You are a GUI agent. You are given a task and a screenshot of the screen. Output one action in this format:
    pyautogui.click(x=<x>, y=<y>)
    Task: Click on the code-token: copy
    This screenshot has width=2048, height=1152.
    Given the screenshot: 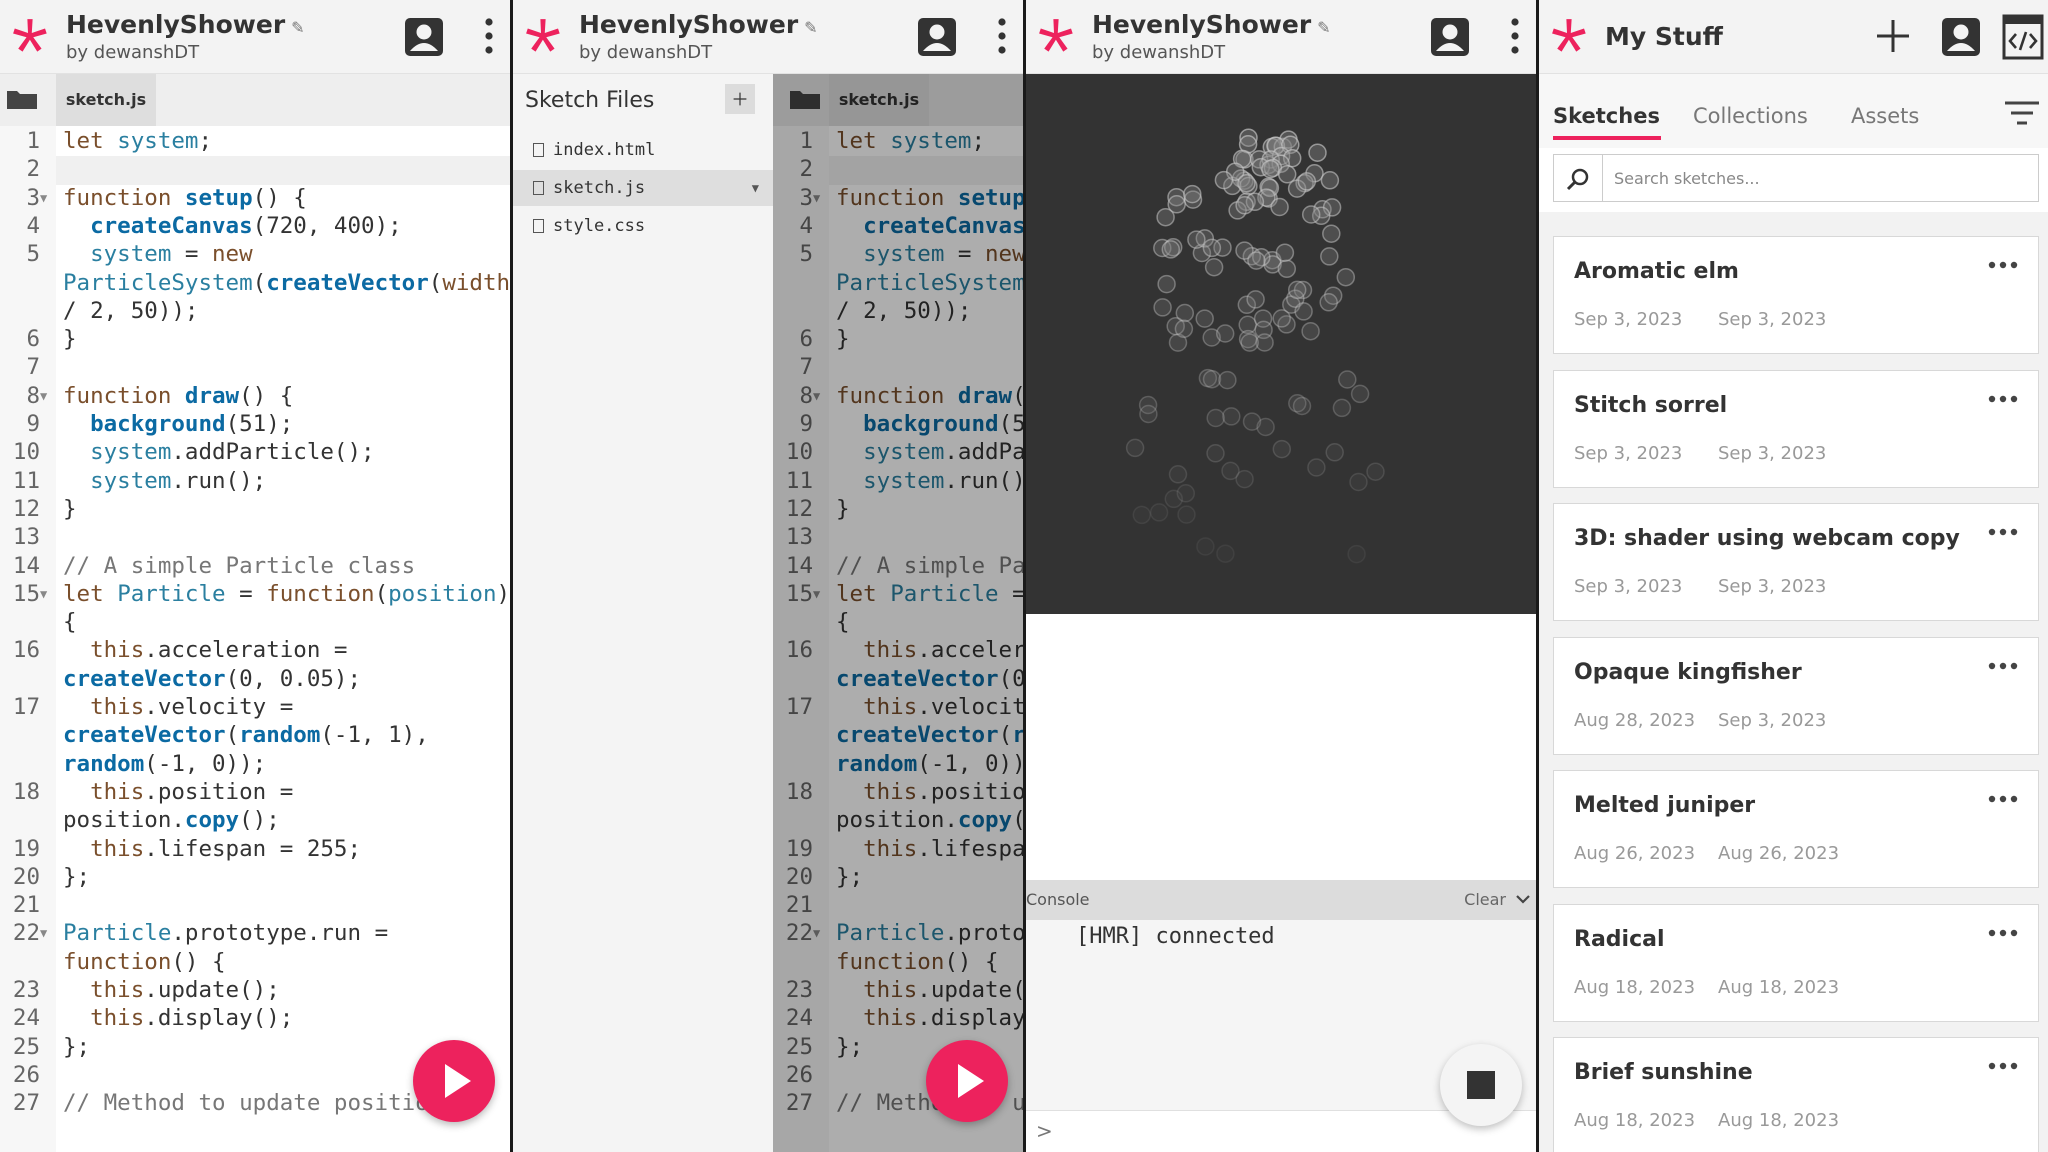 What is the action you would take?
    pyautogui.click(x=212, y=820)
    